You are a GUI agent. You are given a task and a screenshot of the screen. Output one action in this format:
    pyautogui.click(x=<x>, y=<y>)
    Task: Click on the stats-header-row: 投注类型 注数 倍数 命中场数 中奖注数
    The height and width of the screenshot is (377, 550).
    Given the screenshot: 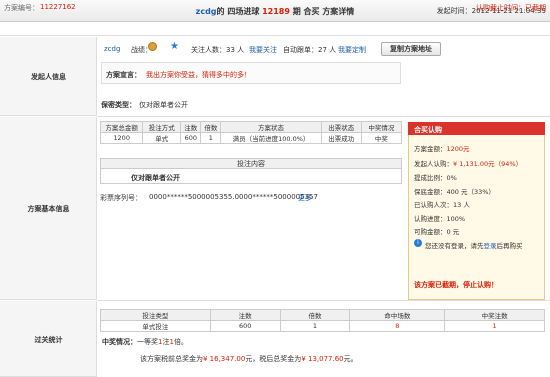 What is the action you would take?
    pyautogui.click(x=322, y=315)
    